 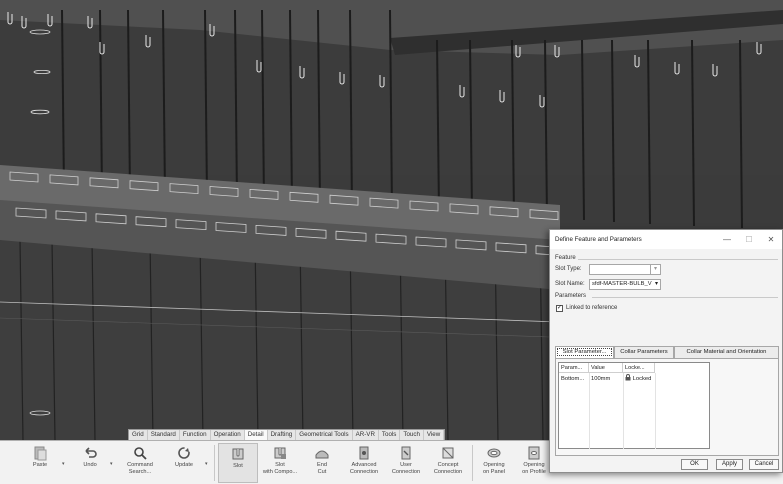 What do you see at coordinates (764, 464) in the screenshot?
I see `cancel-button: Cancel` at bounding box center [764, 464].